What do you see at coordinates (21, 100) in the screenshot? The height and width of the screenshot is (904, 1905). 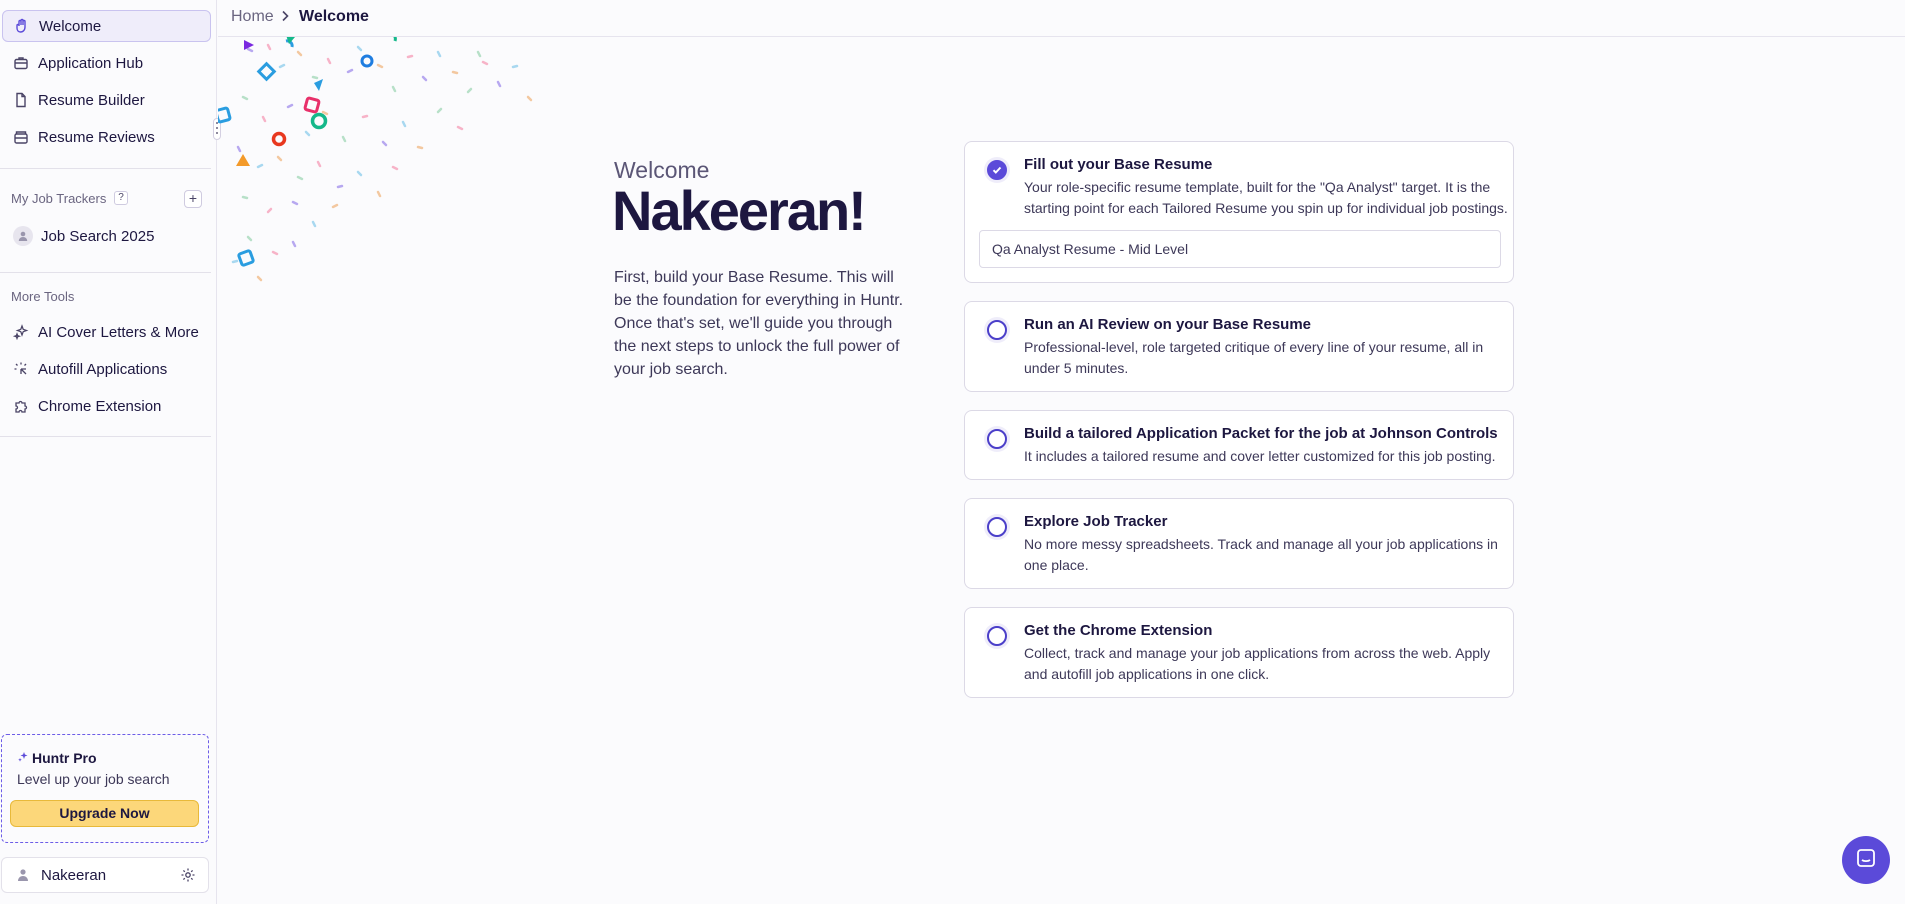 I see `document-icon` at bounding box center [21, 100].